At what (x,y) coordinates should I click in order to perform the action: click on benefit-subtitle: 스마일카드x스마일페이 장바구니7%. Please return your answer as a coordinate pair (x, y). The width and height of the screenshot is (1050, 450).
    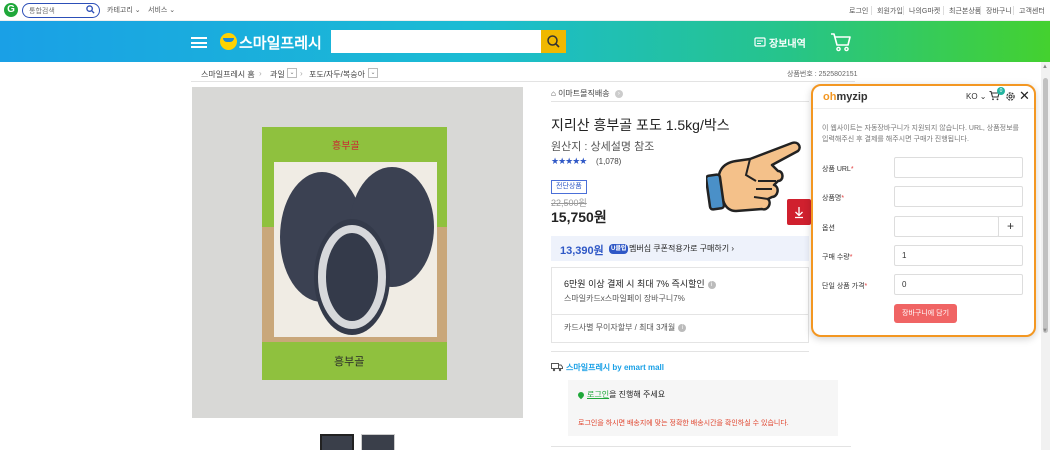
    Looking at the image, I should click on (624, 298).